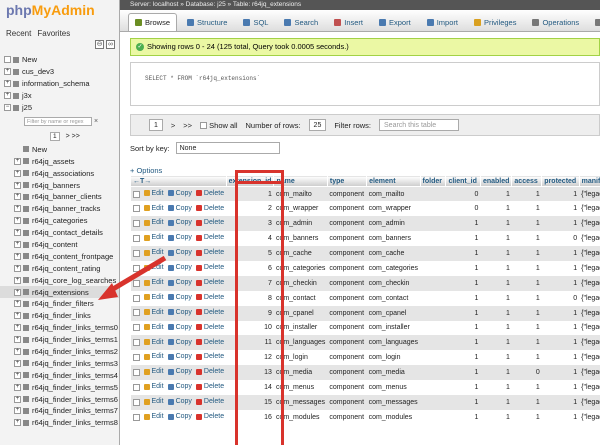  What do you see at coordinates (301, 22) in the screenshot?
I see `tab-search: Search` at bounding box center [301, 22].